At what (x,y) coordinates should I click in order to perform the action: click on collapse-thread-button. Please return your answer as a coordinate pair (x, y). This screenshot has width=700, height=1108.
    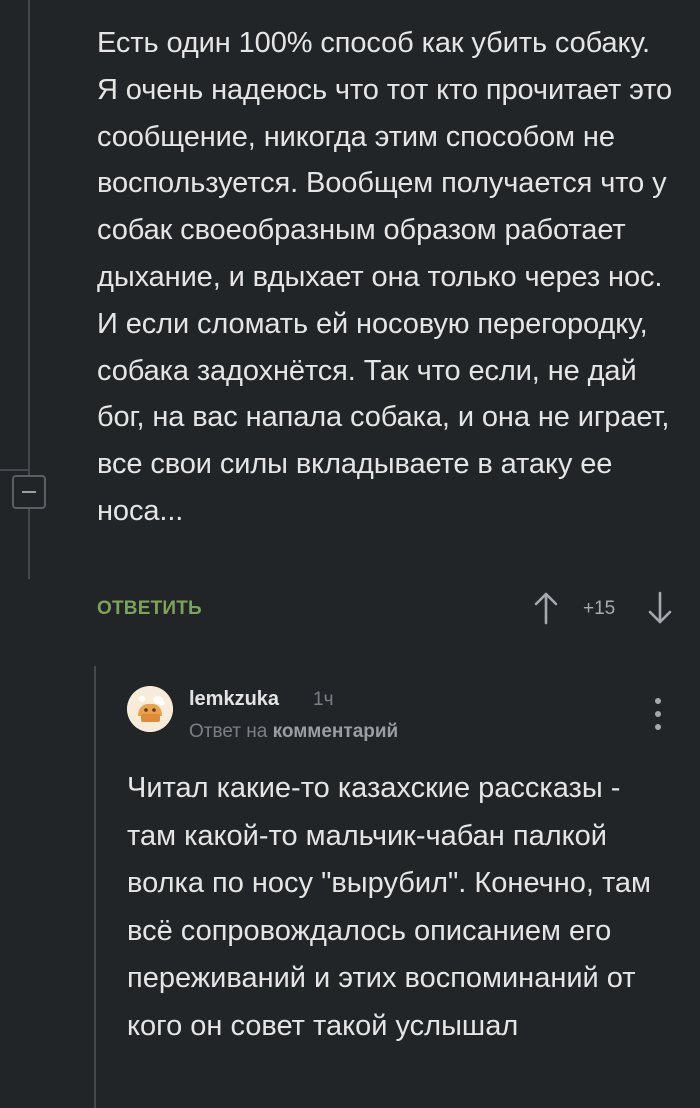
    Looking at the image, I should click on (29, 492).